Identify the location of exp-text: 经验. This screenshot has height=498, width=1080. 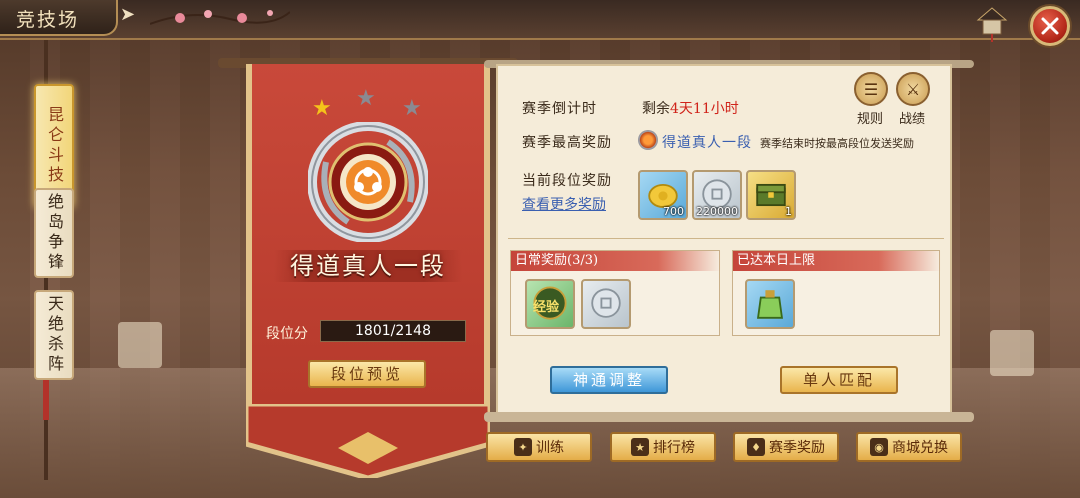
(546, 307).